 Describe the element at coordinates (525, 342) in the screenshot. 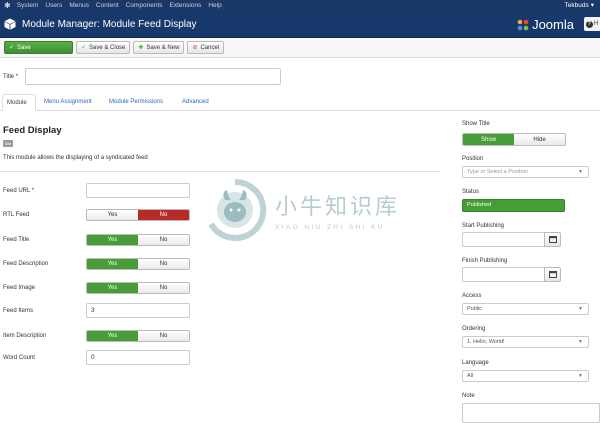

I see `ordering-select: 1. Hello, World! ▼` at that location.